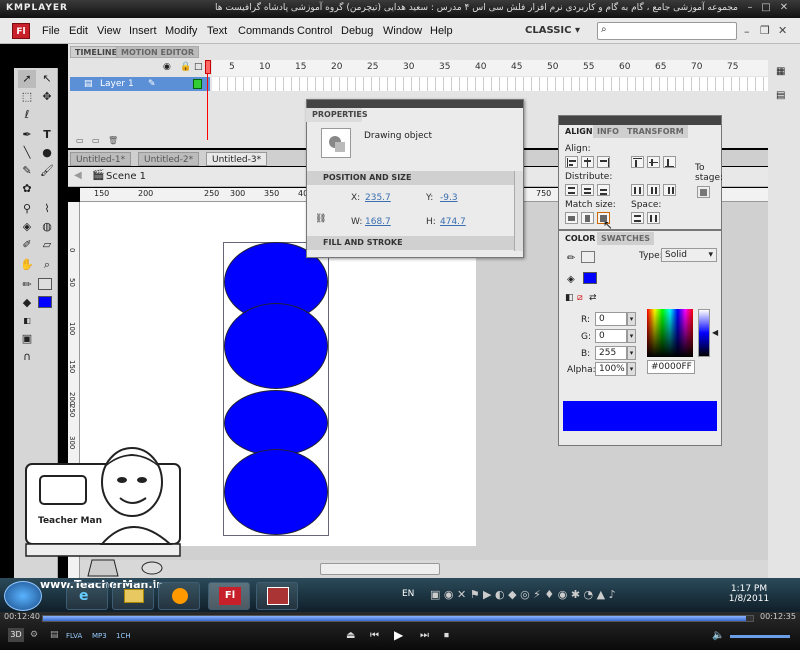 This screenshot has height=650, width=800. I want to click on no-color-icon: ⧄, so click(580, 298).